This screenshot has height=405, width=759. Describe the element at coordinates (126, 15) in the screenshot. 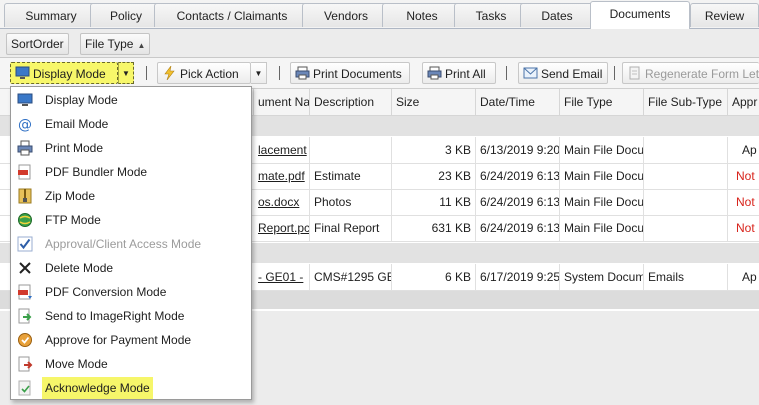

I see `tab-policy: Policy` at that location.